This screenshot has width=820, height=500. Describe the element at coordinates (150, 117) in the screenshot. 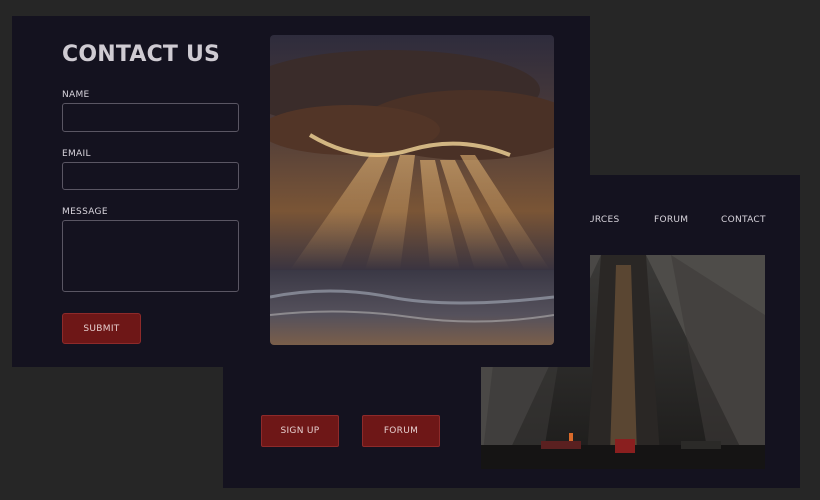

I see `name-field` at that location.